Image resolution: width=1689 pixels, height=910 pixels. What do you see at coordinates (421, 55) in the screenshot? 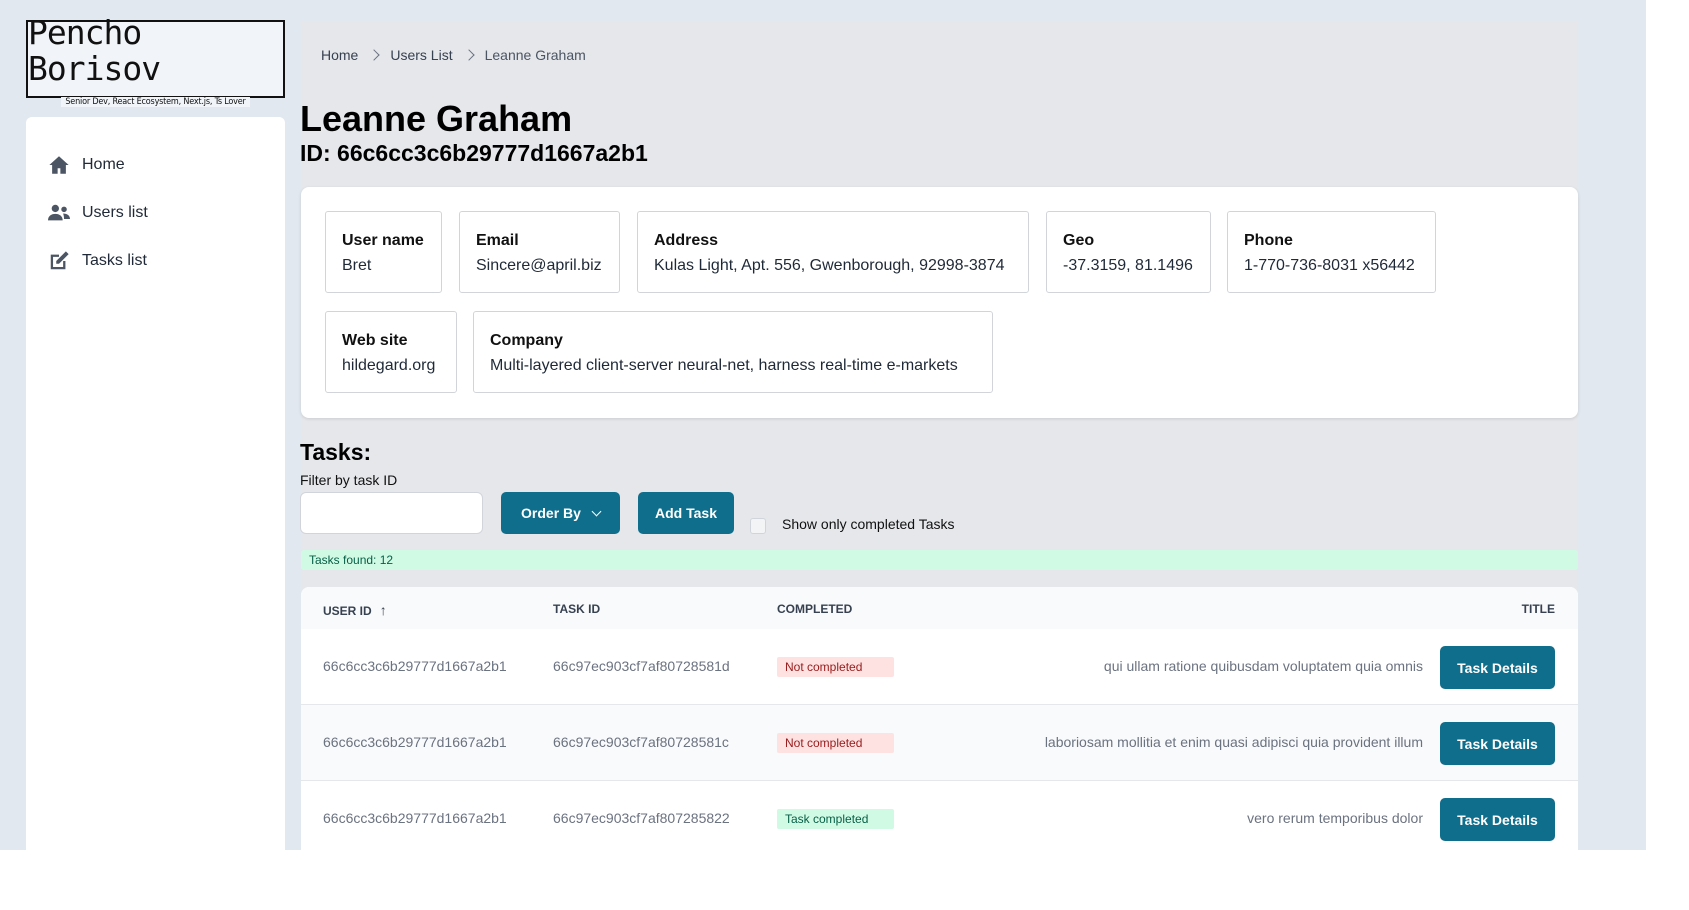
I see `breadcrumb-users-list: Users List` at bounding box center [421, 55].